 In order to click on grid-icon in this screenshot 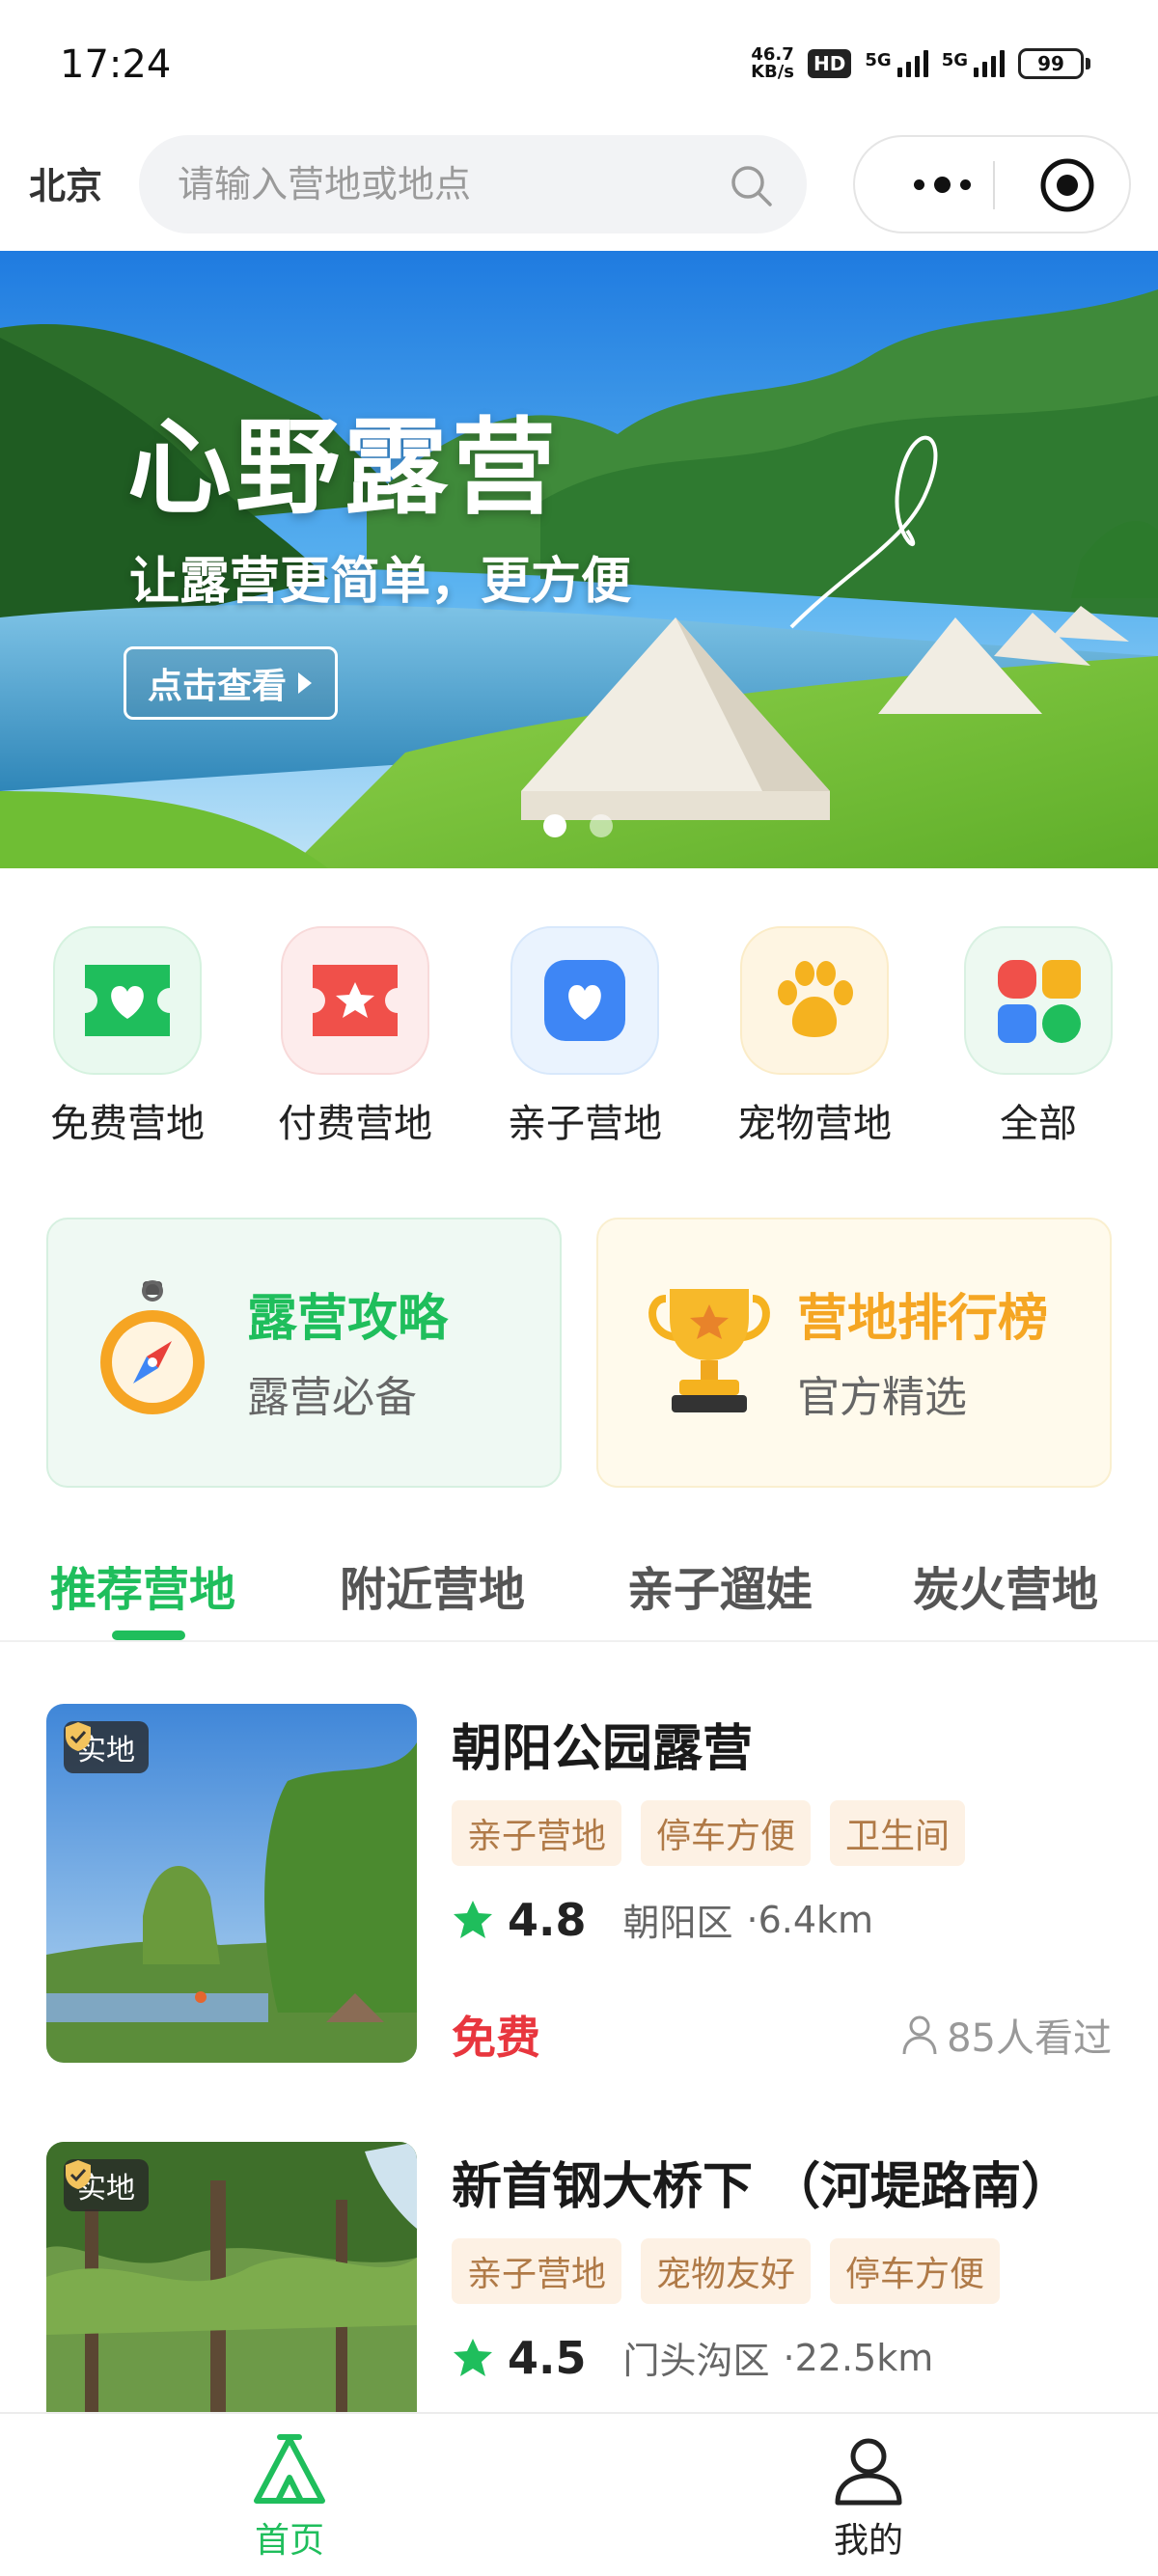, I will do `click(1038, 1001)`.